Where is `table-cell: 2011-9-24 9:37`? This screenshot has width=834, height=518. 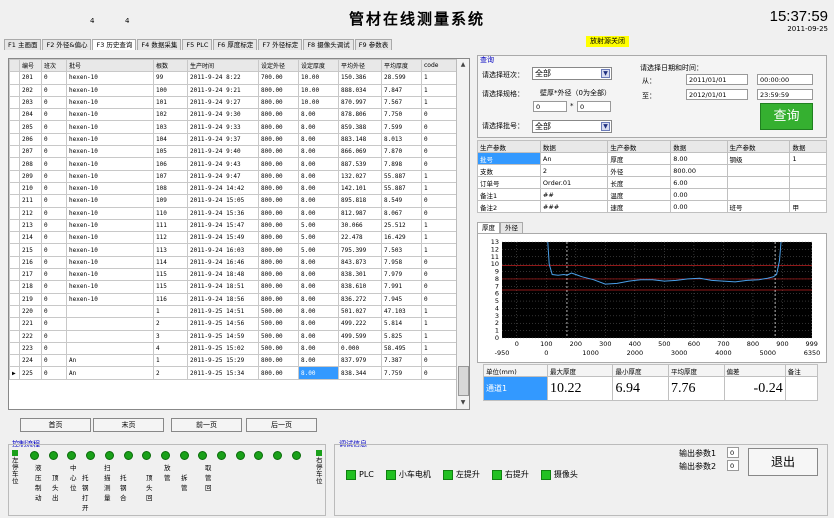 table-cell: 2011-9-24 9:37 is located at coordinates (223, 139).